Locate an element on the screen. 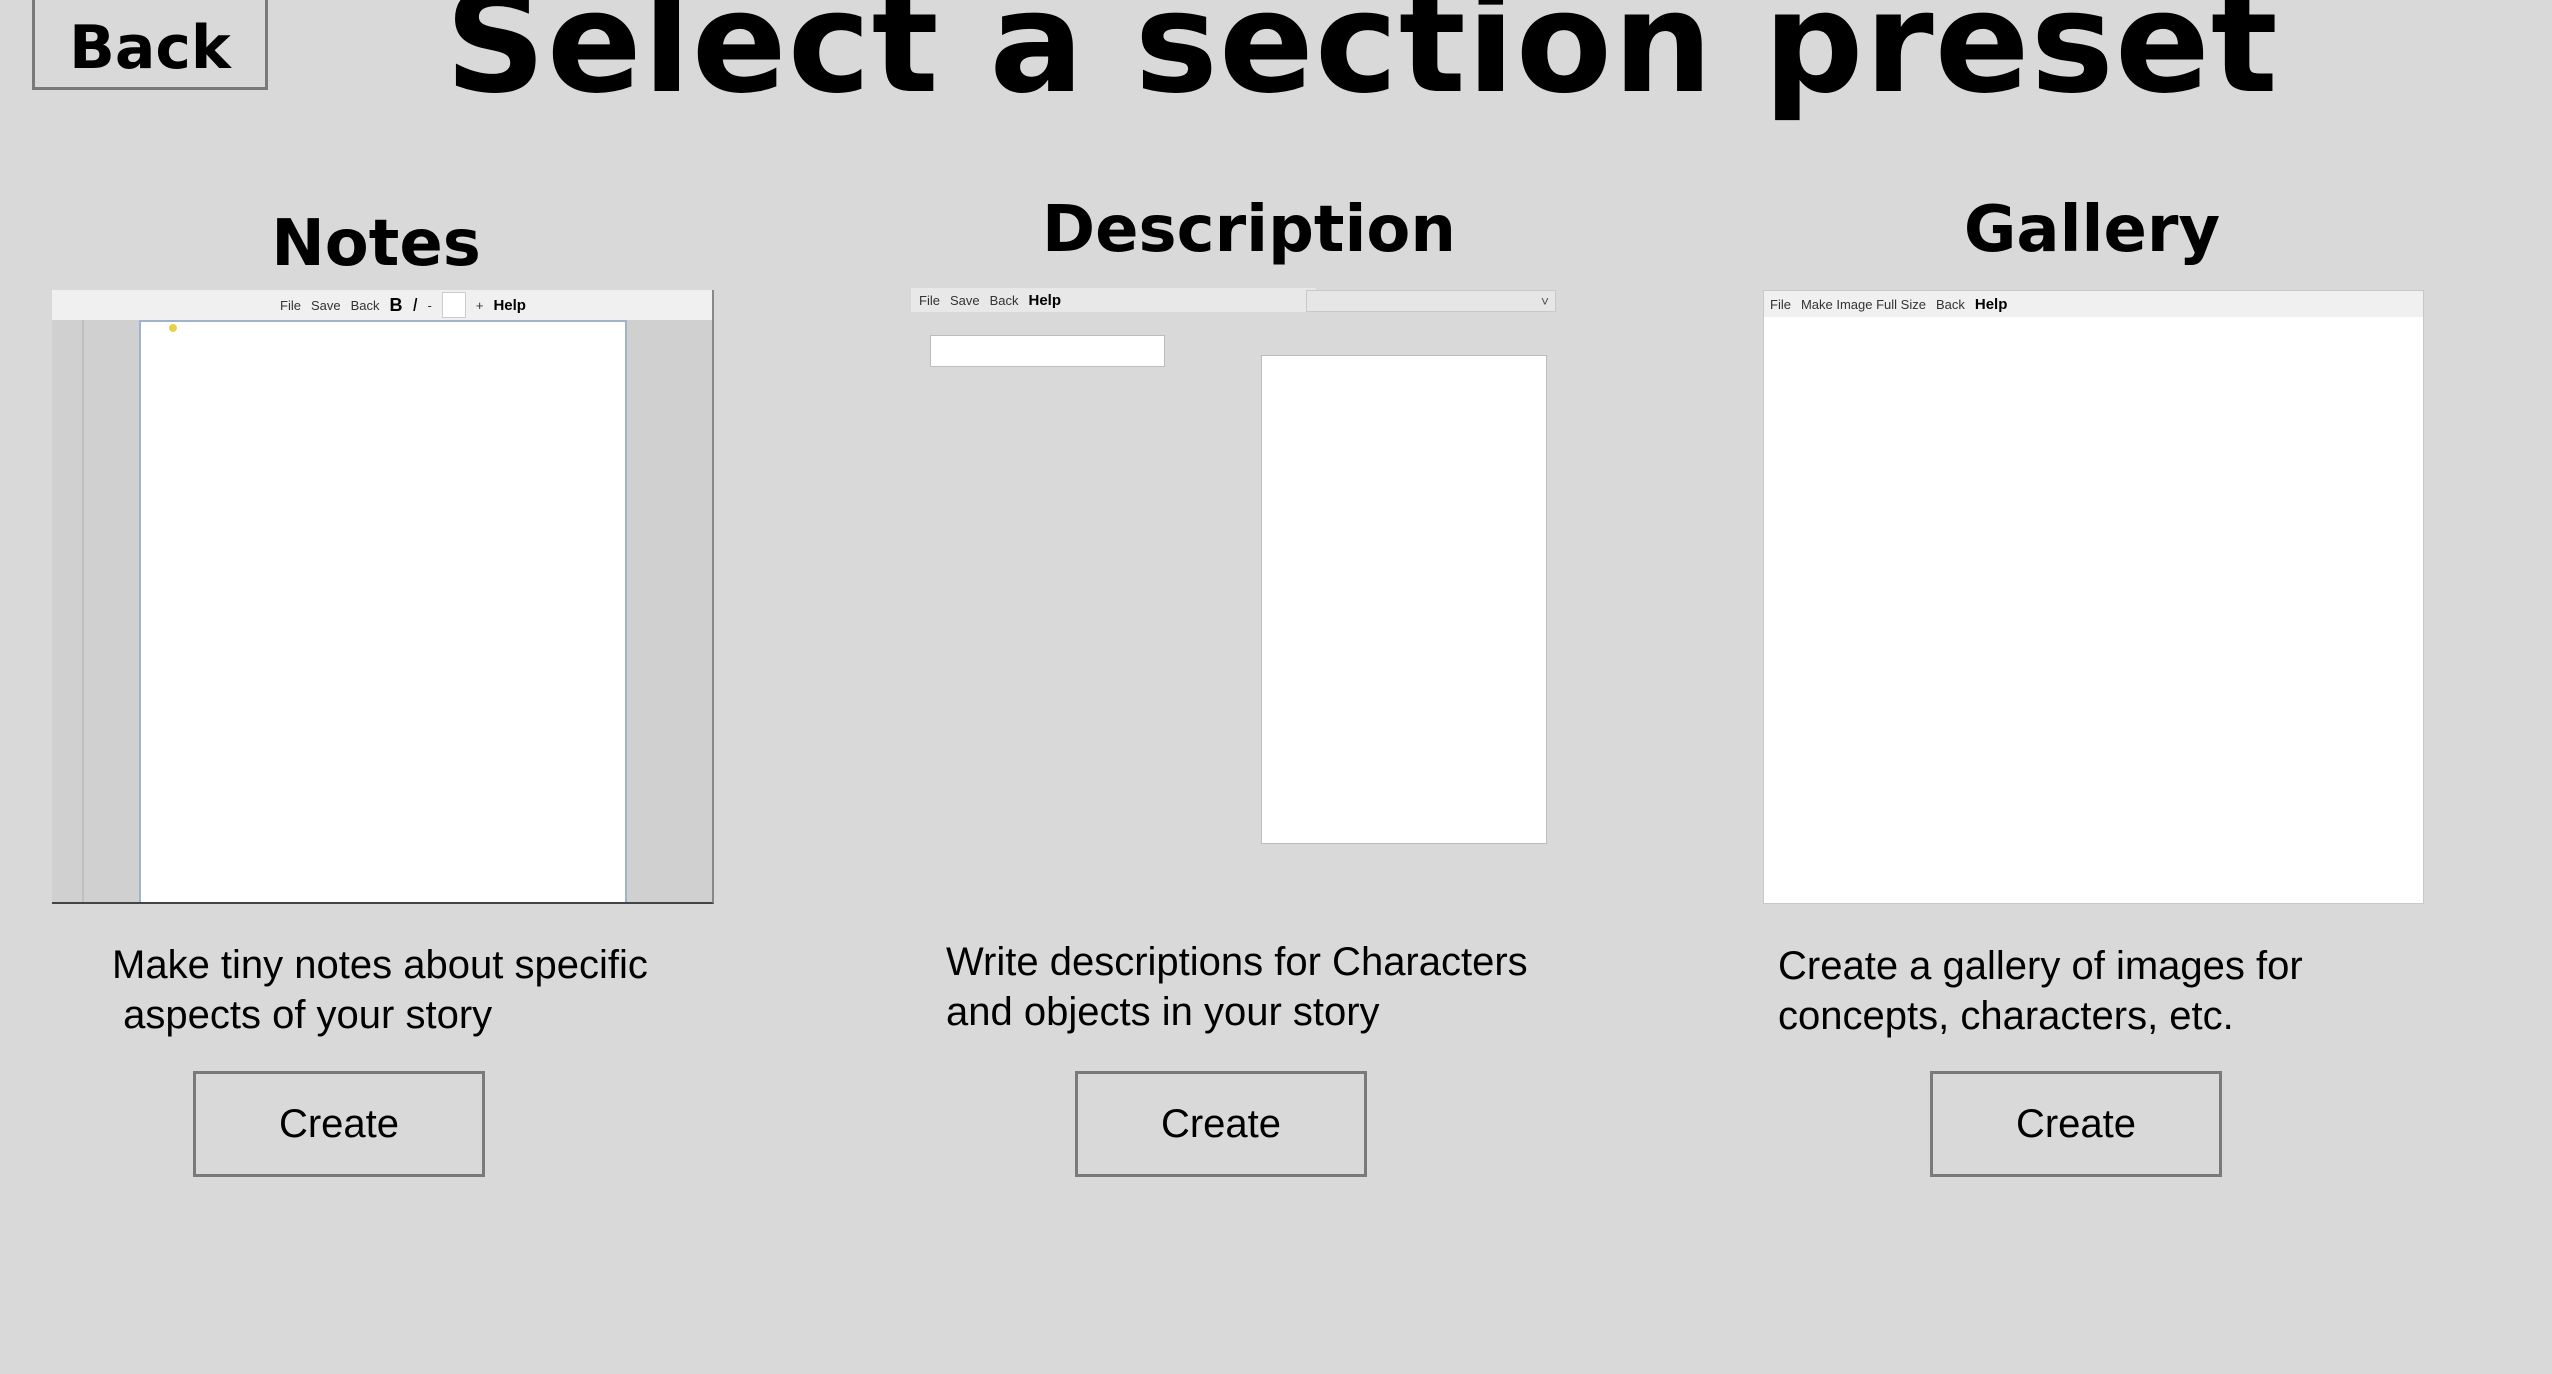  notes-title: Notes is located at coordinates (376, 244).